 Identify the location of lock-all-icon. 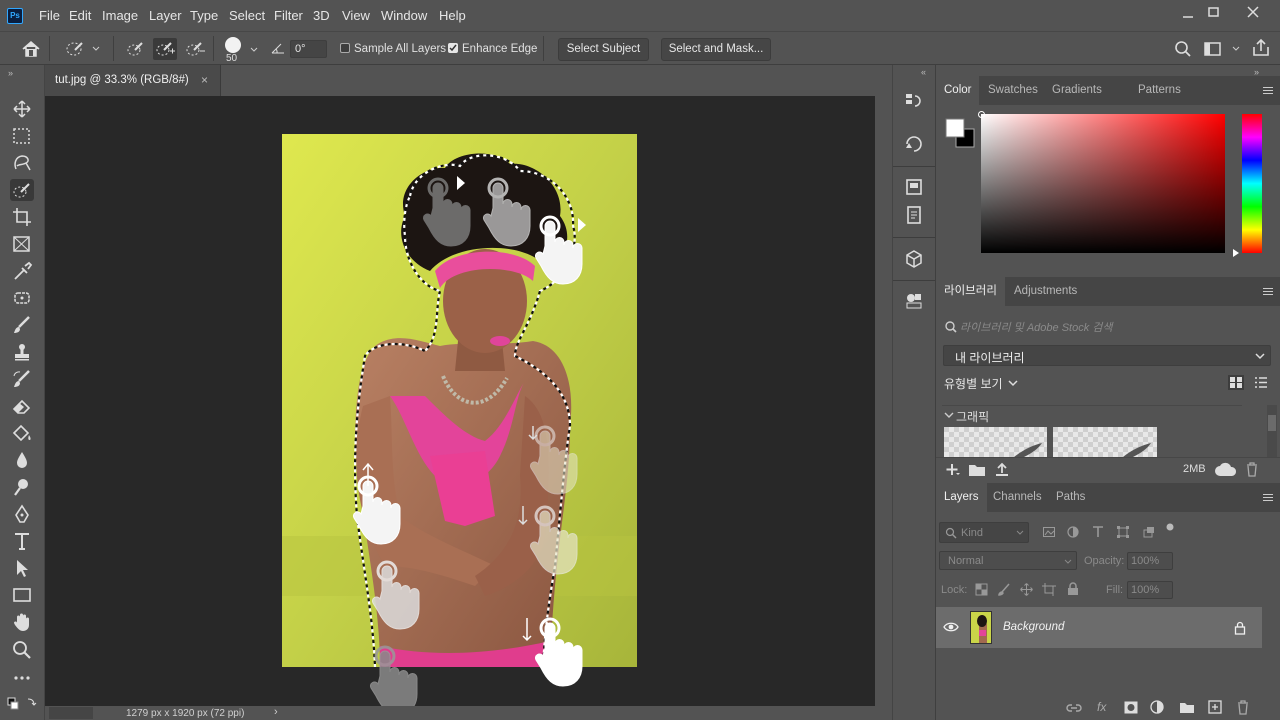
(1073, 589).